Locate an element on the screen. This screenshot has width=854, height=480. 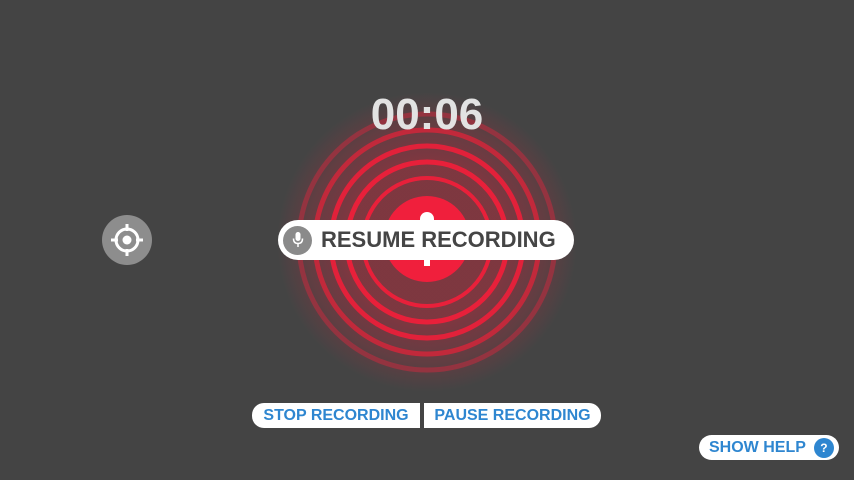
resume-recording-button: RESUME RECORDING is located at coordinates (426, 240).